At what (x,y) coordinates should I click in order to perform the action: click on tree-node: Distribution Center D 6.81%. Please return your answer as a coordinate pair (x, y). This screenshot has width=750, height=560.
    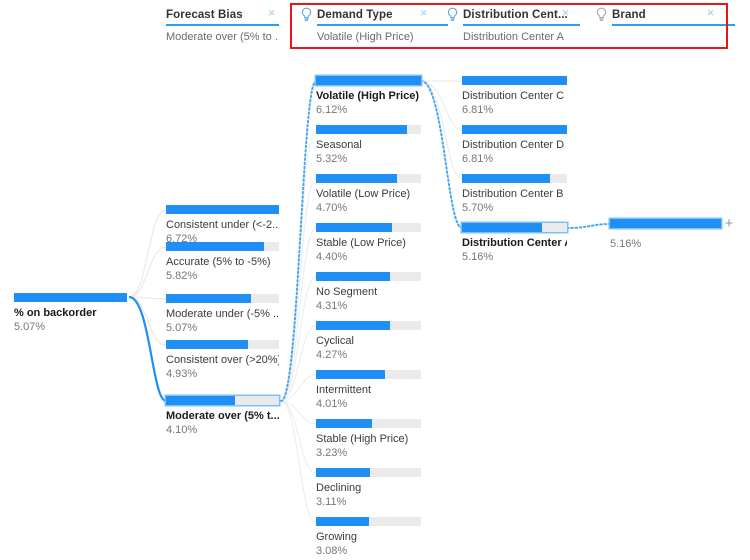
    Looking at the image, I should click on (514, 145).